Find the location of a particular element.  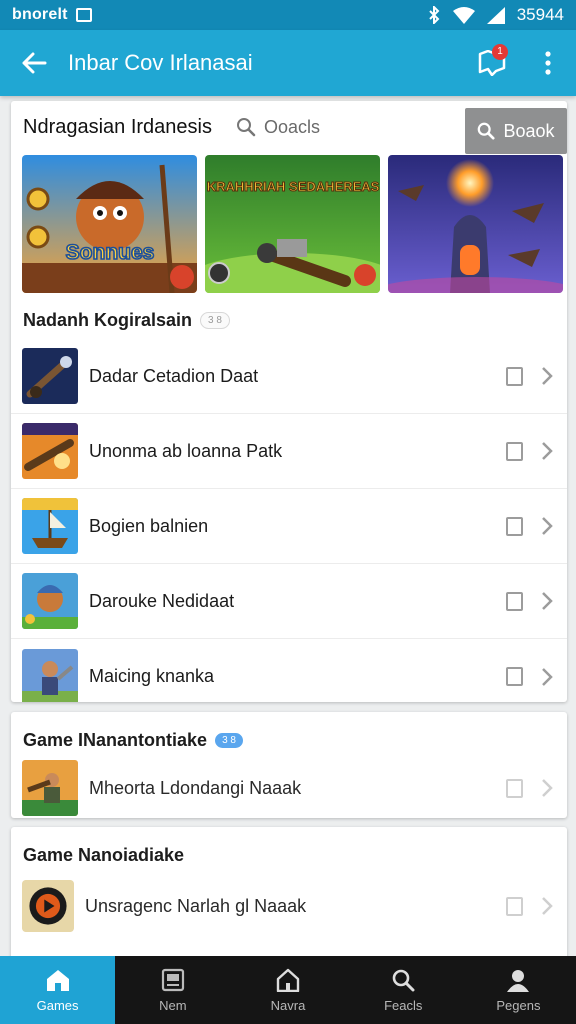

section-header: Nadanh Kogiralsain 3 8 is located at coordinates (289, 320).